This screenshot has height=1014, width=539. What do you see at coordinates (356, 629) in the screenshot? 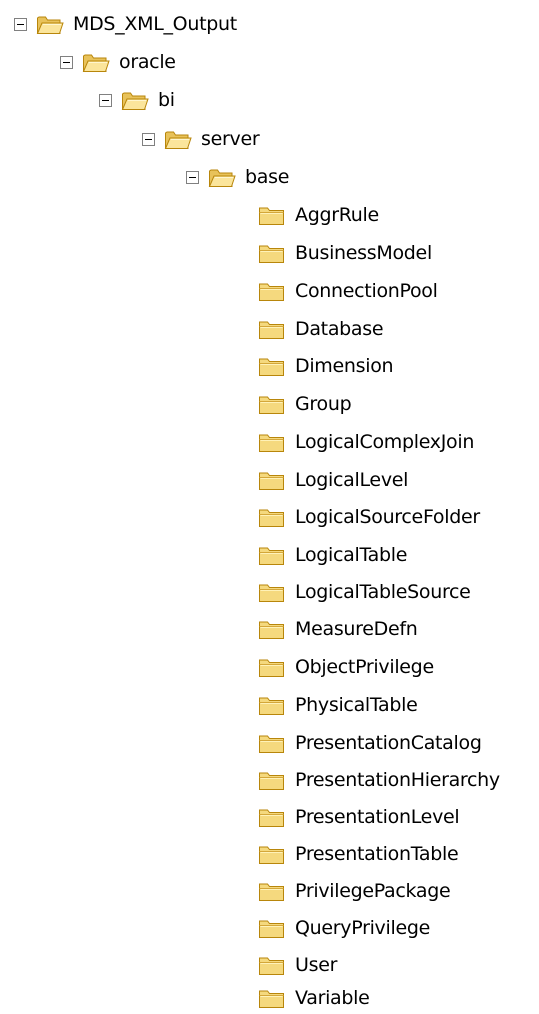
I see `tree-node-label: MeasureDefn` at bounding box center [356, 629].